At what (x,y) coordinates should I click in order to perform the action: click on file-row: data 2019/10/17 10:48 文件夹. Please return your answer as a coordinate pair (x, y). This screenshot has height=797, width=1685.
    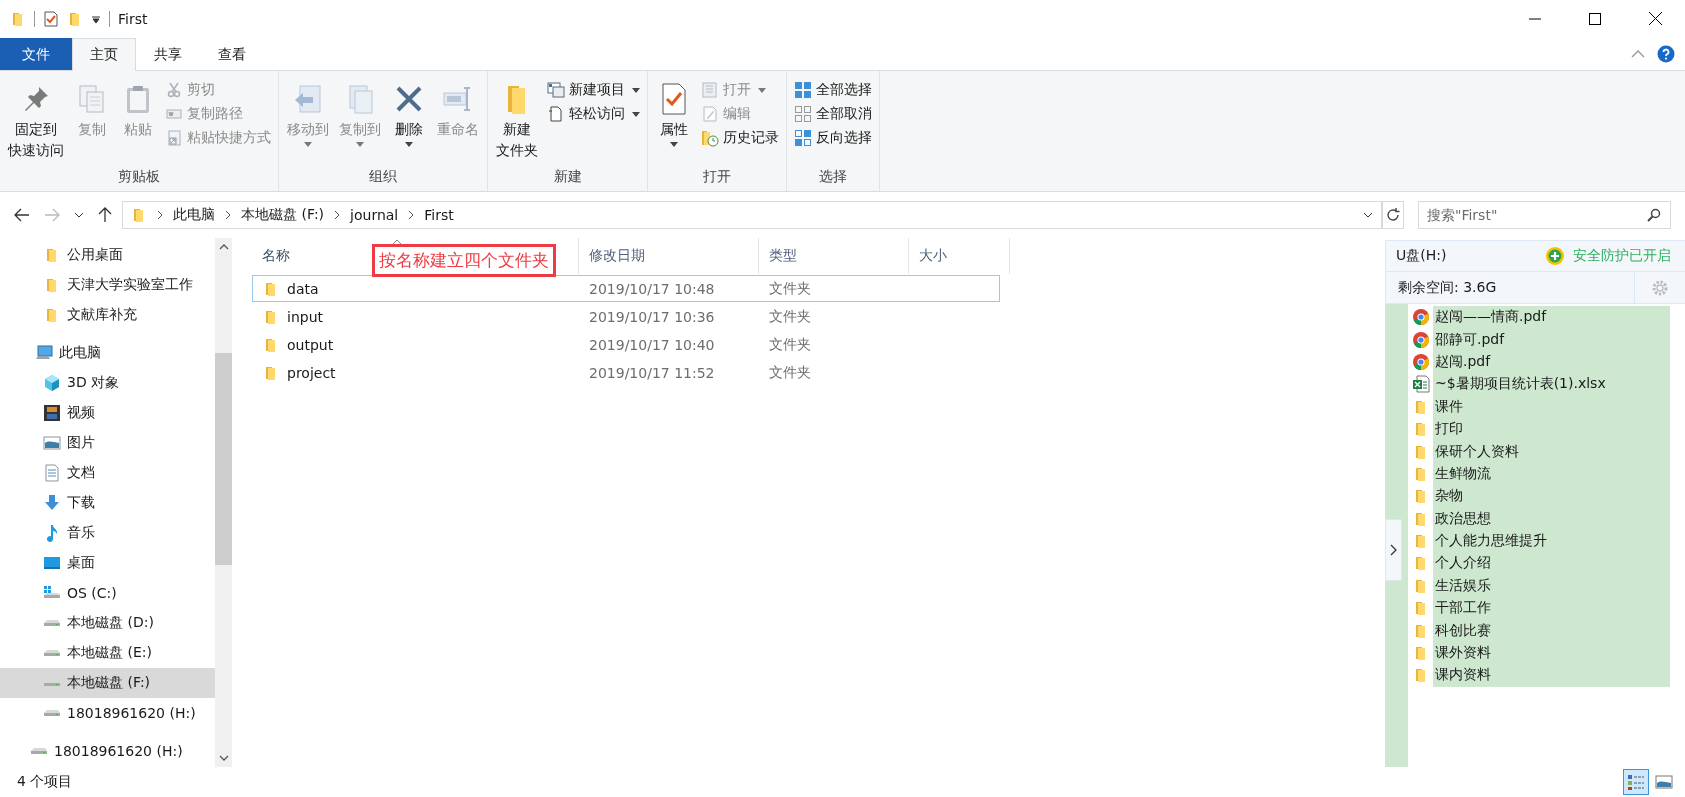
    Looking at the image, I should click on (626, 288).